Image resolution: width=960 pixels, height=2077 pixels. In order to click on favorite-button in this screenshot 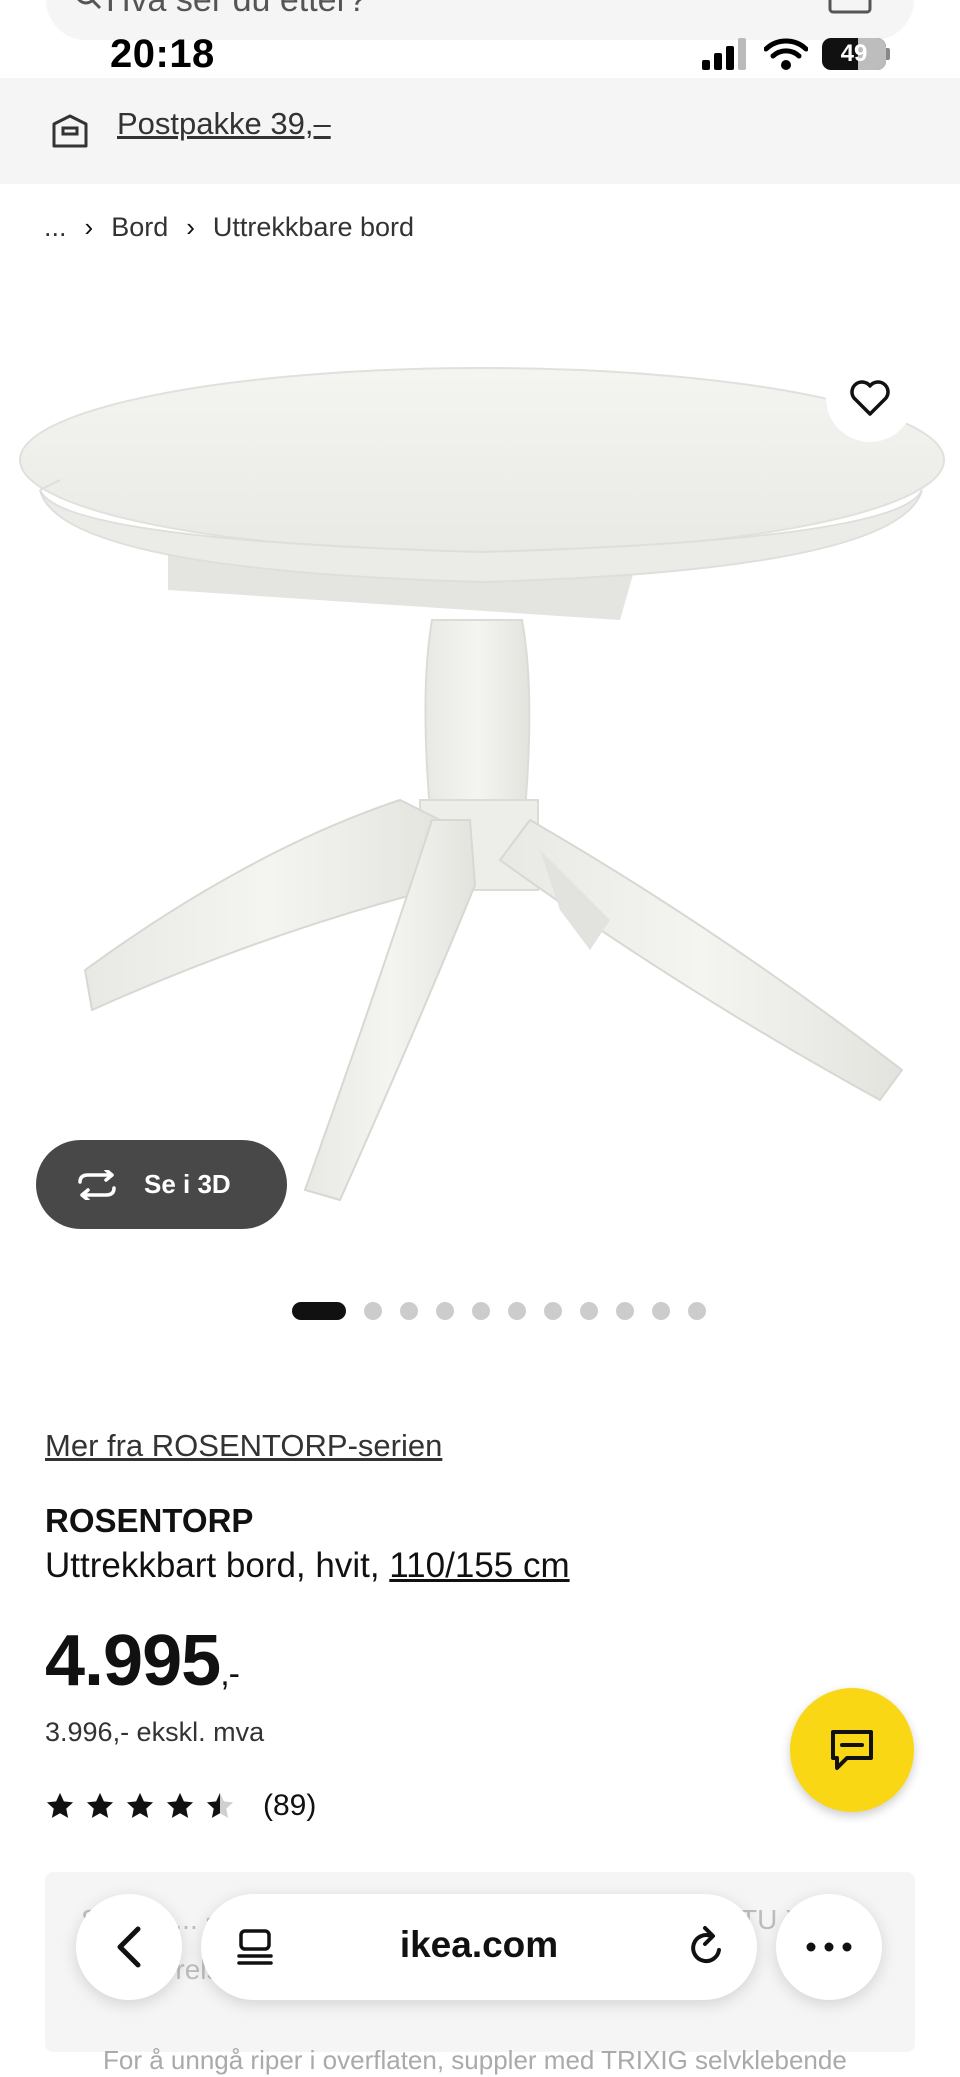, I will do `click(870, 398)`.